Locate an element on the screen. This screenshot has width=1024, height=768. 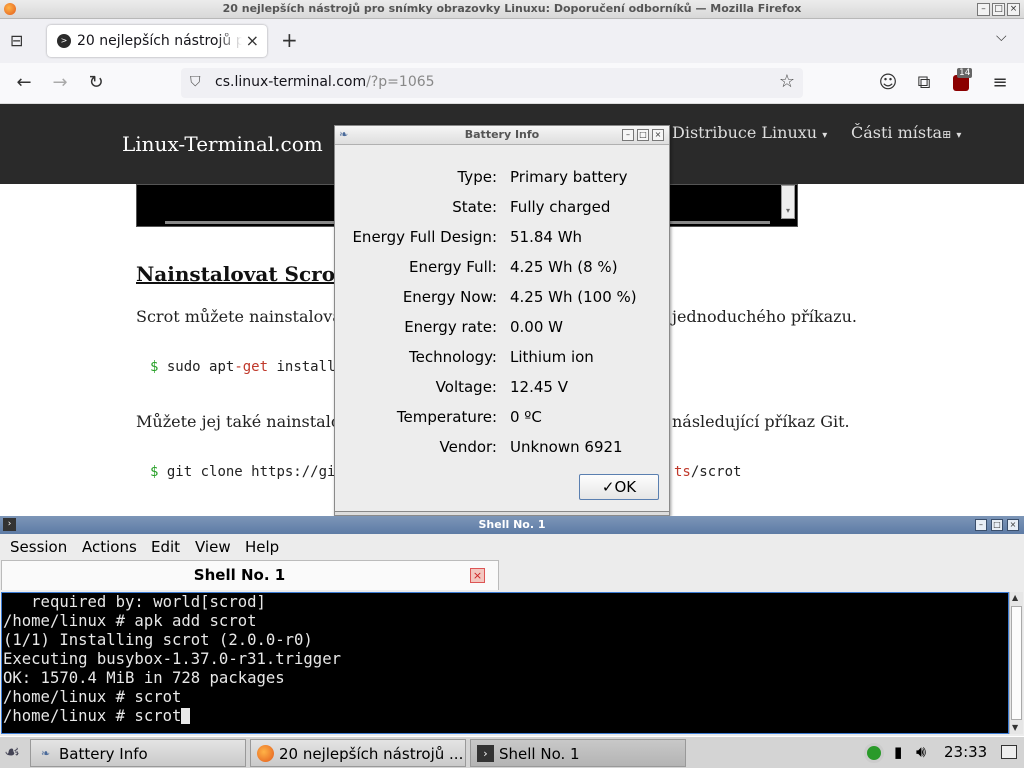
terminal-title: Shell No. 1 is located at coordinates (512, 524).